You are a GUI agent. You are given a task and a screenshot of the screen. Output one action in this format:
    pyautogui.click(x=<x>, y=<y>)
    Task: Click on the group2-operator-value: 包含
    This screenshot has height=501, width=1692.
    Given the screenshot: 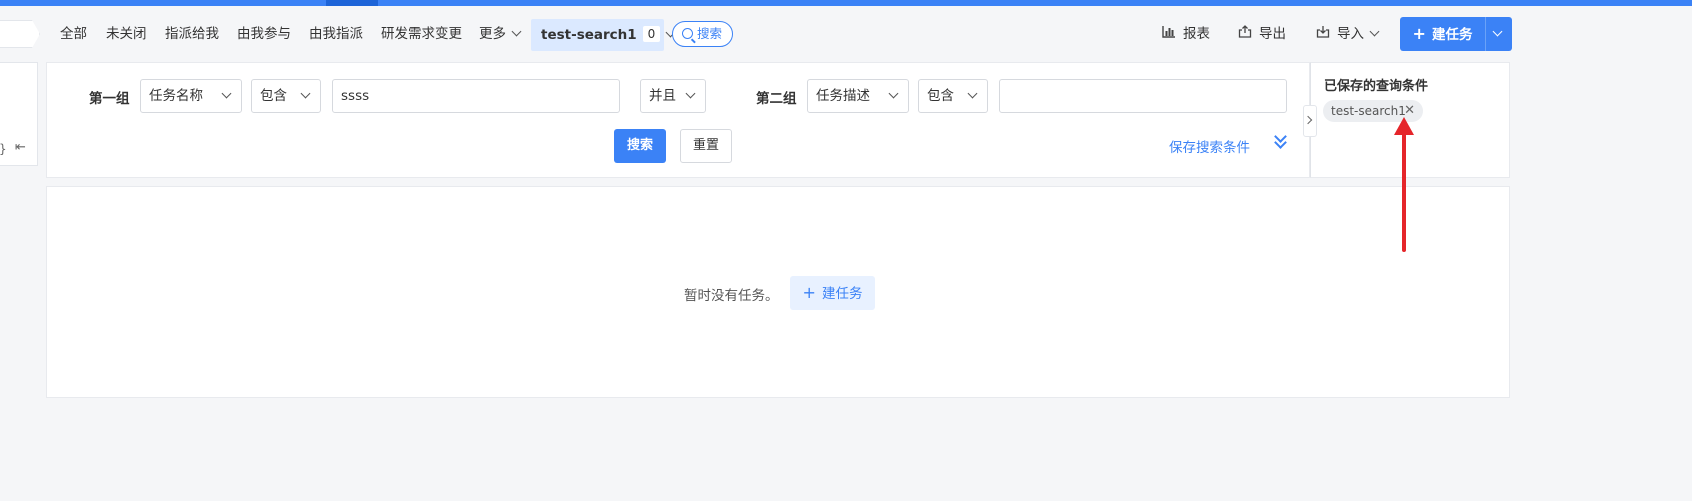 What is the action you would take?
    pyautogui.click(x=940, y=96)
    